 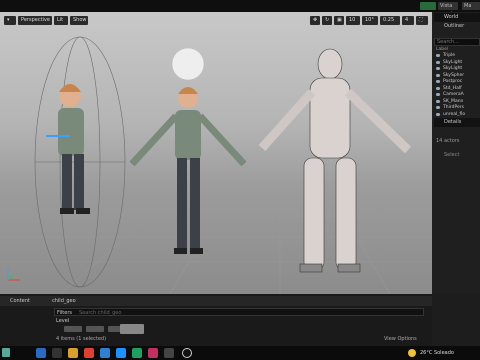 What do you see at coordinates (188, 64) in the screenshot?
I see `sphere-mesh` at bounding box center [188, 64].